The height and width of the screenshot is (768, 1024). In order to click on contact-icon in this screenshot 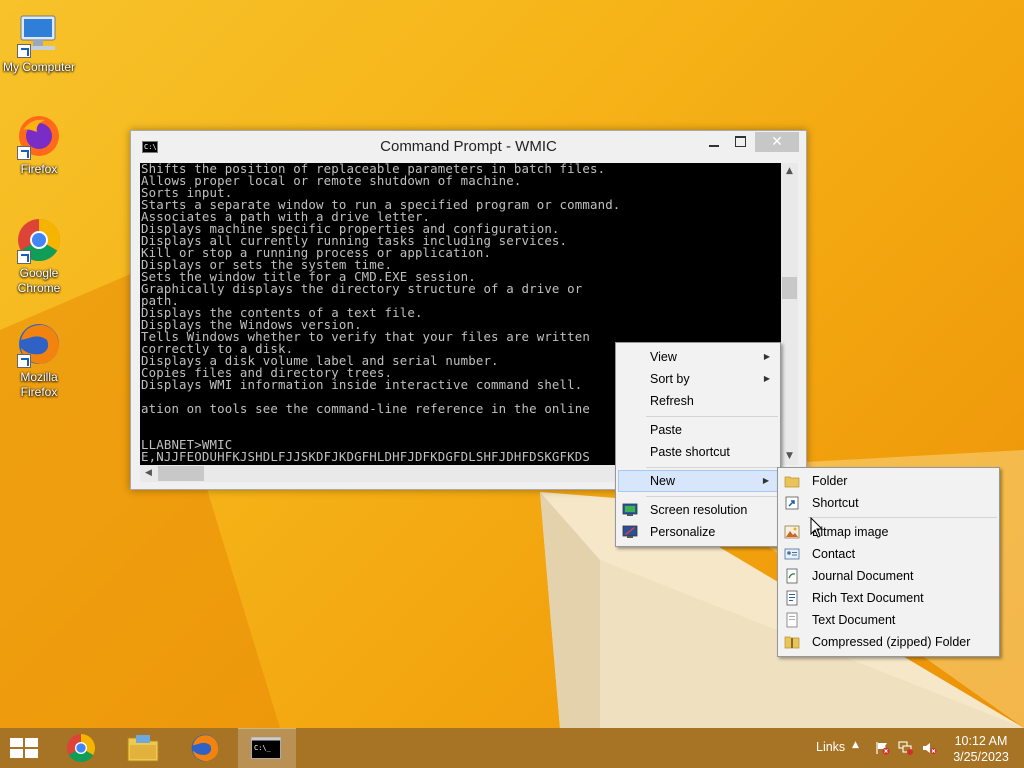, I will do `click(792, 554)`.